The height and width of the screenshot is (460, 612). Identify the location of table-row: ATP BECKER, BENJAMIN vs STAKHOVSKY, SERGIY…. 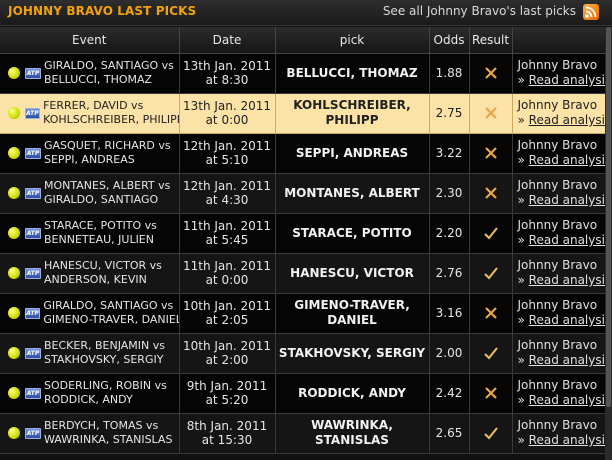
(303, 353).